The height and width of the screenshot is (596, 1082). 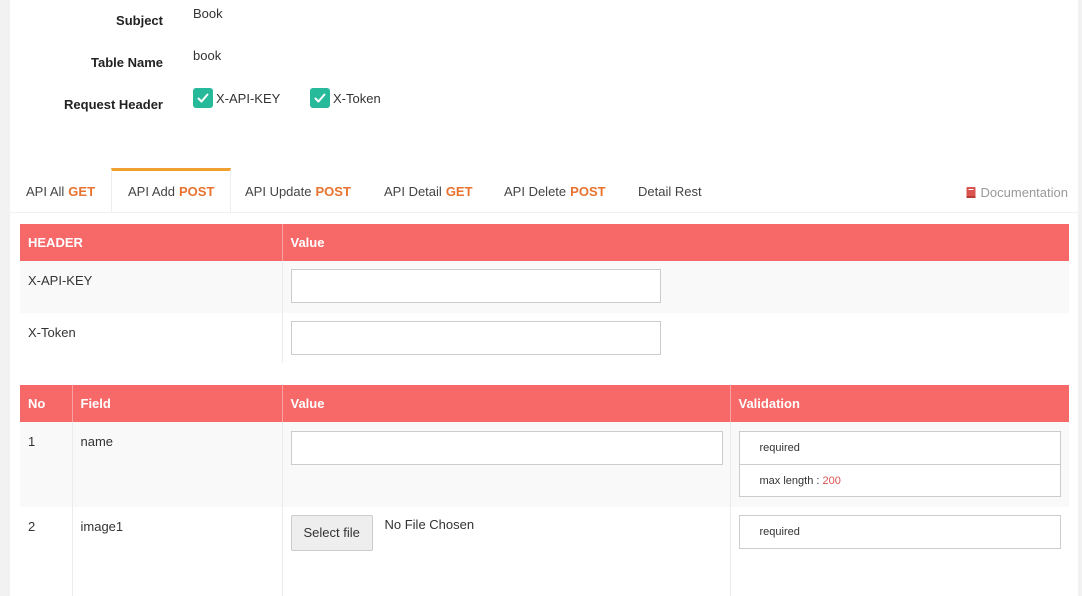 What do you see at coordinates (151, 338) in the screenshot?
I see `header-name-cell: X-Token` at bounding box center [151, 338].